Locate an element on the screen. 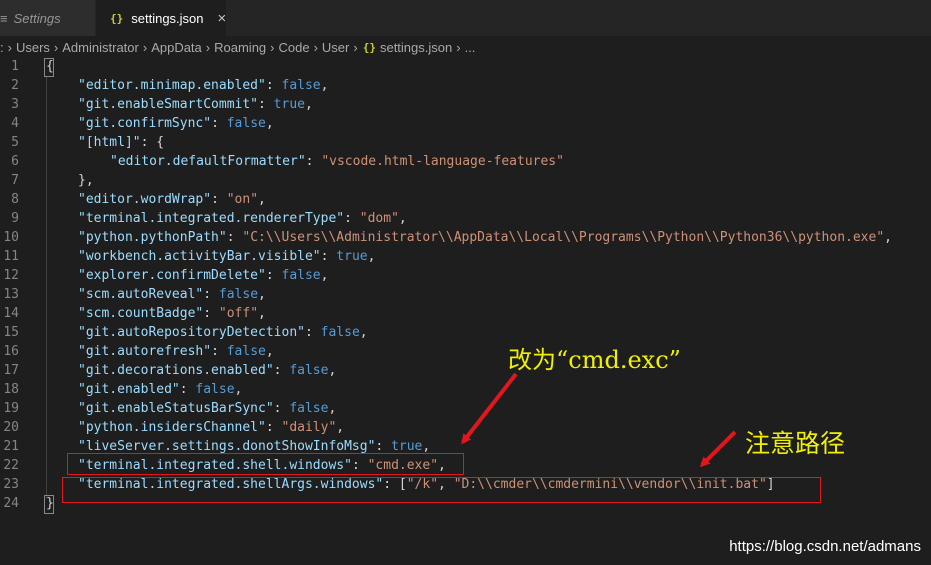  annotation-change-to: 改为“cmd.exc” is located at coordinates (594, 360).